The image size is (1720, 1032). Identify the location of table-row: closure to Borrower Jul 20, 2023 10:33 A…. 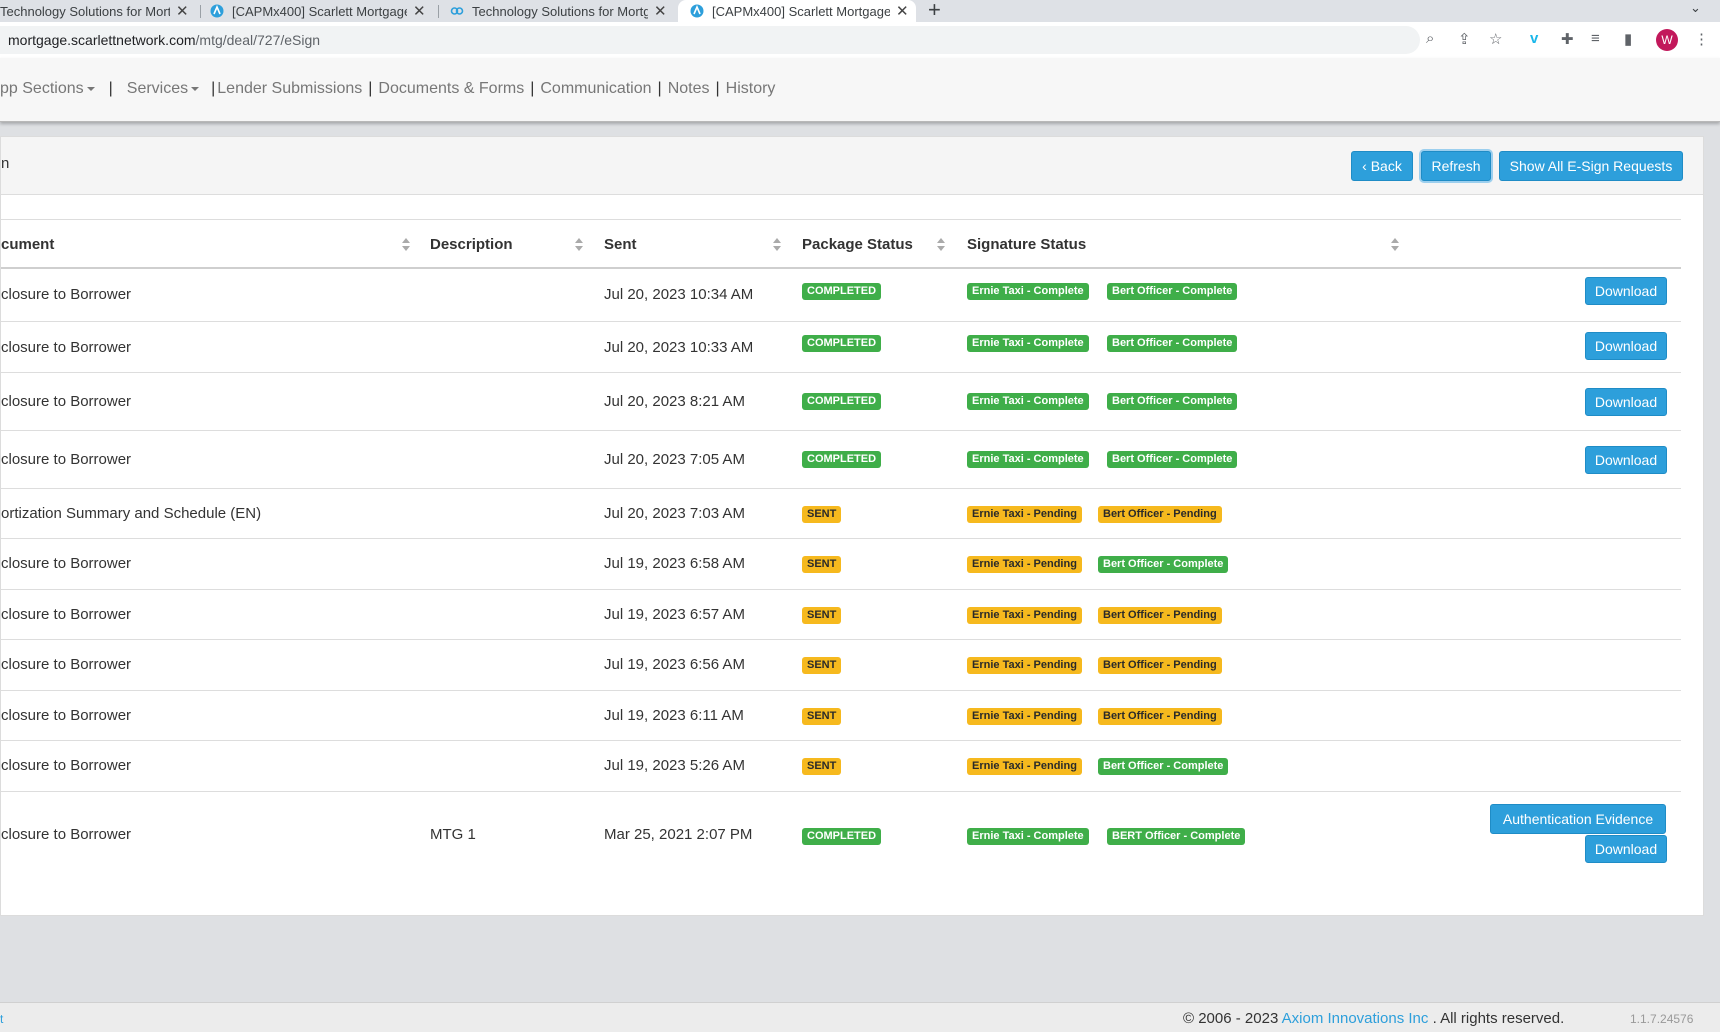
(841, 347).